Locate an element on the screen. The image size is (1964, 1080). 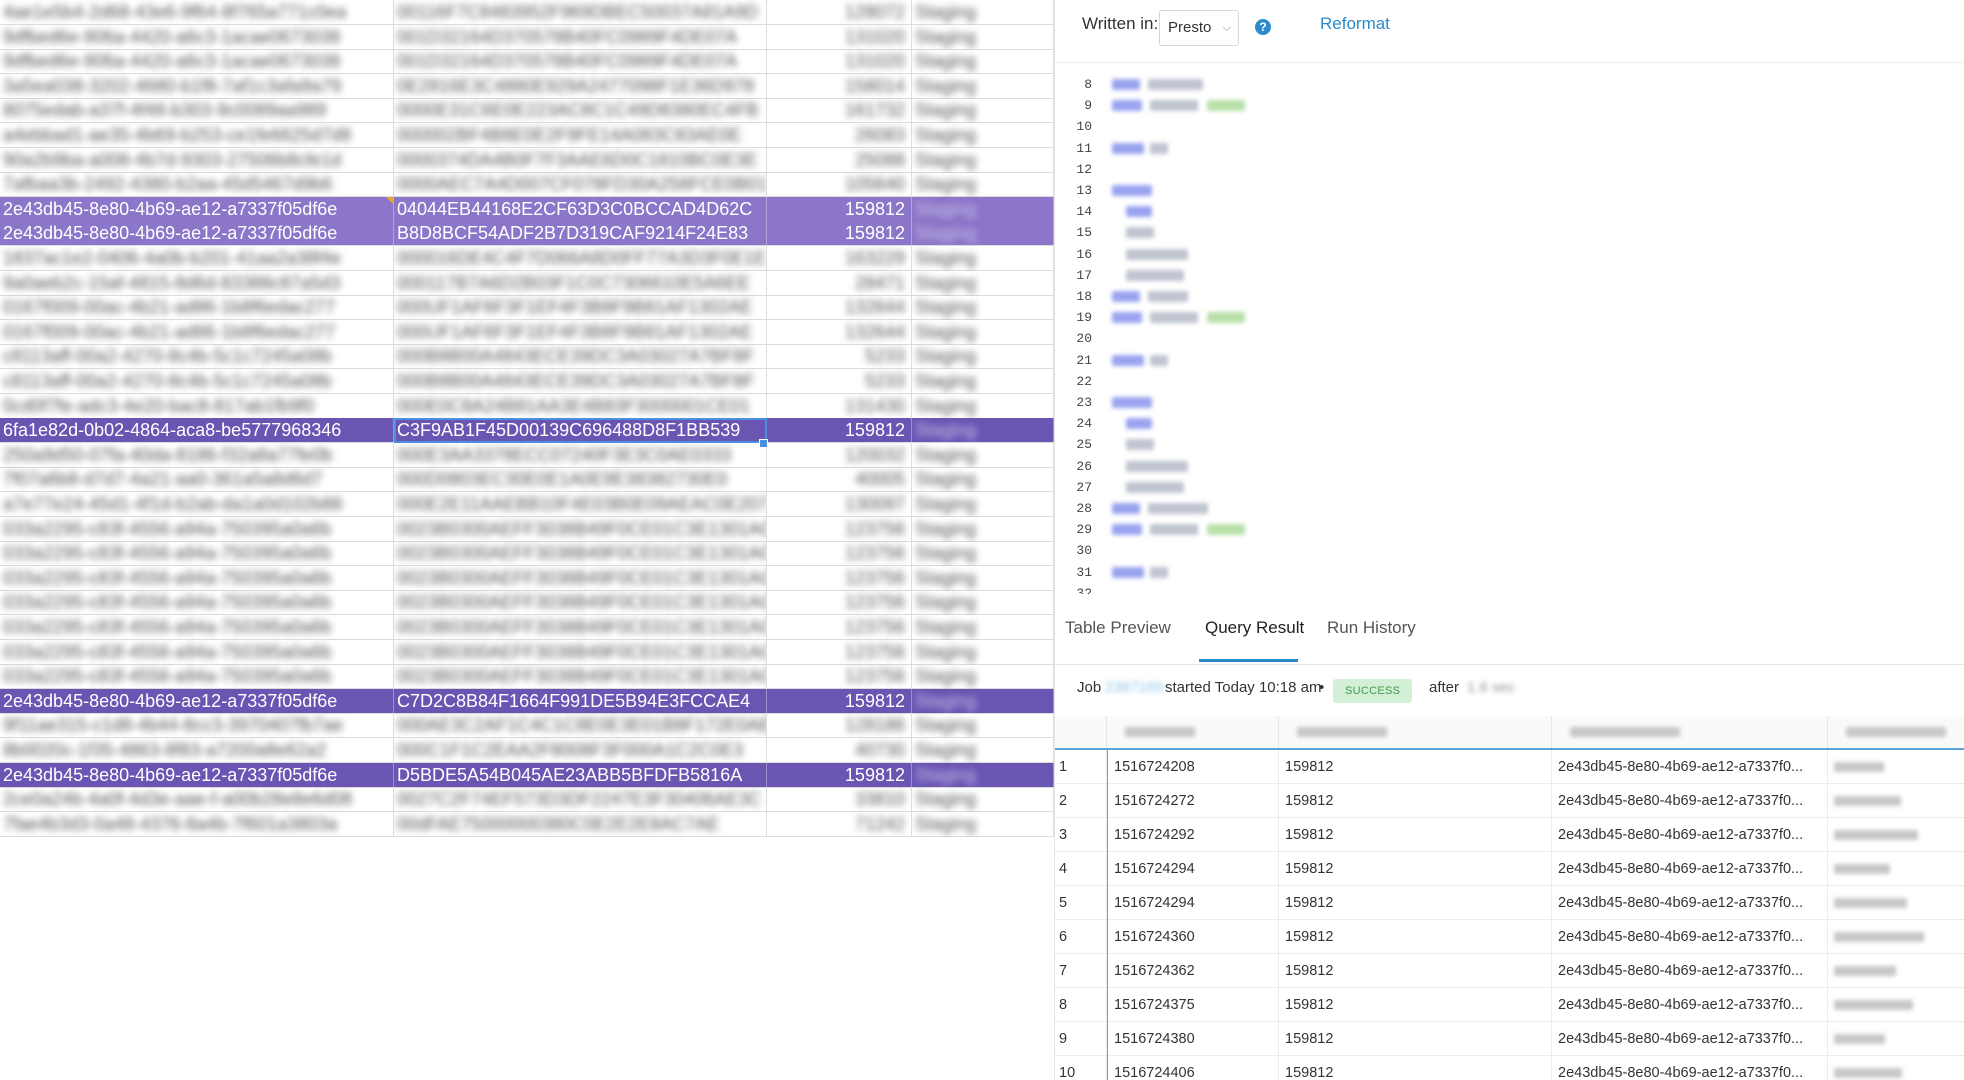
spreadsheet-cell: 1837ac1e2-0406-4a0b-b201-41aa2a38f4e is located at coordinates (197, 258).